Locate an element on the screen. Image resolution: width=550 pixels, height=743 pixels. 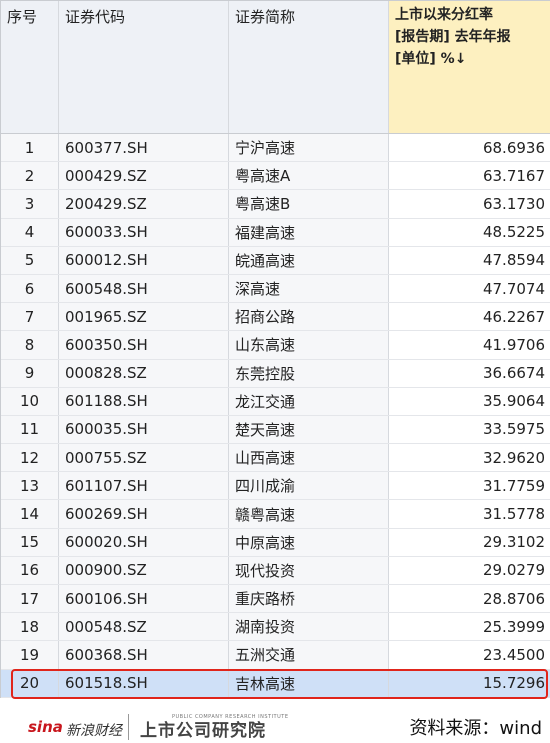
cell-seq: 1 is located at coordinates (30, 148).